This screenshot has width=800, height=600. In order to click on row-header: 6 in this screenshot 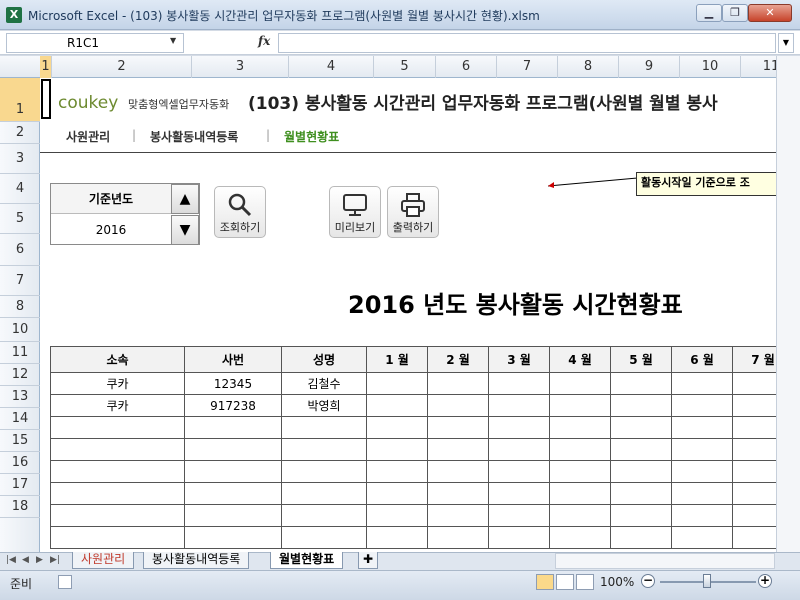, I will do `click(20, 250)`.